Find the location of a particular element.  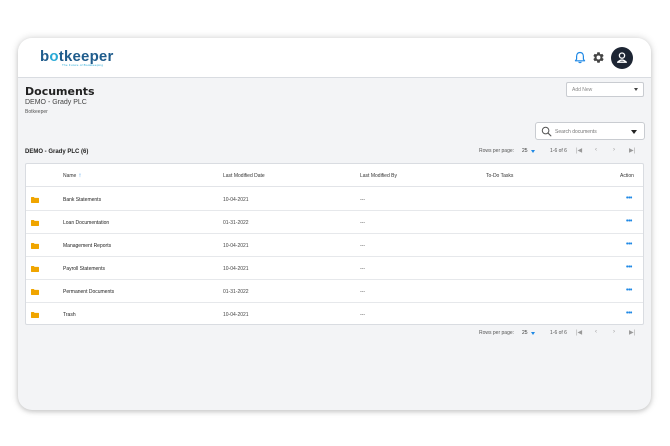

client-name: DEMO - Grady PLC is located at coordinates (56, 102).